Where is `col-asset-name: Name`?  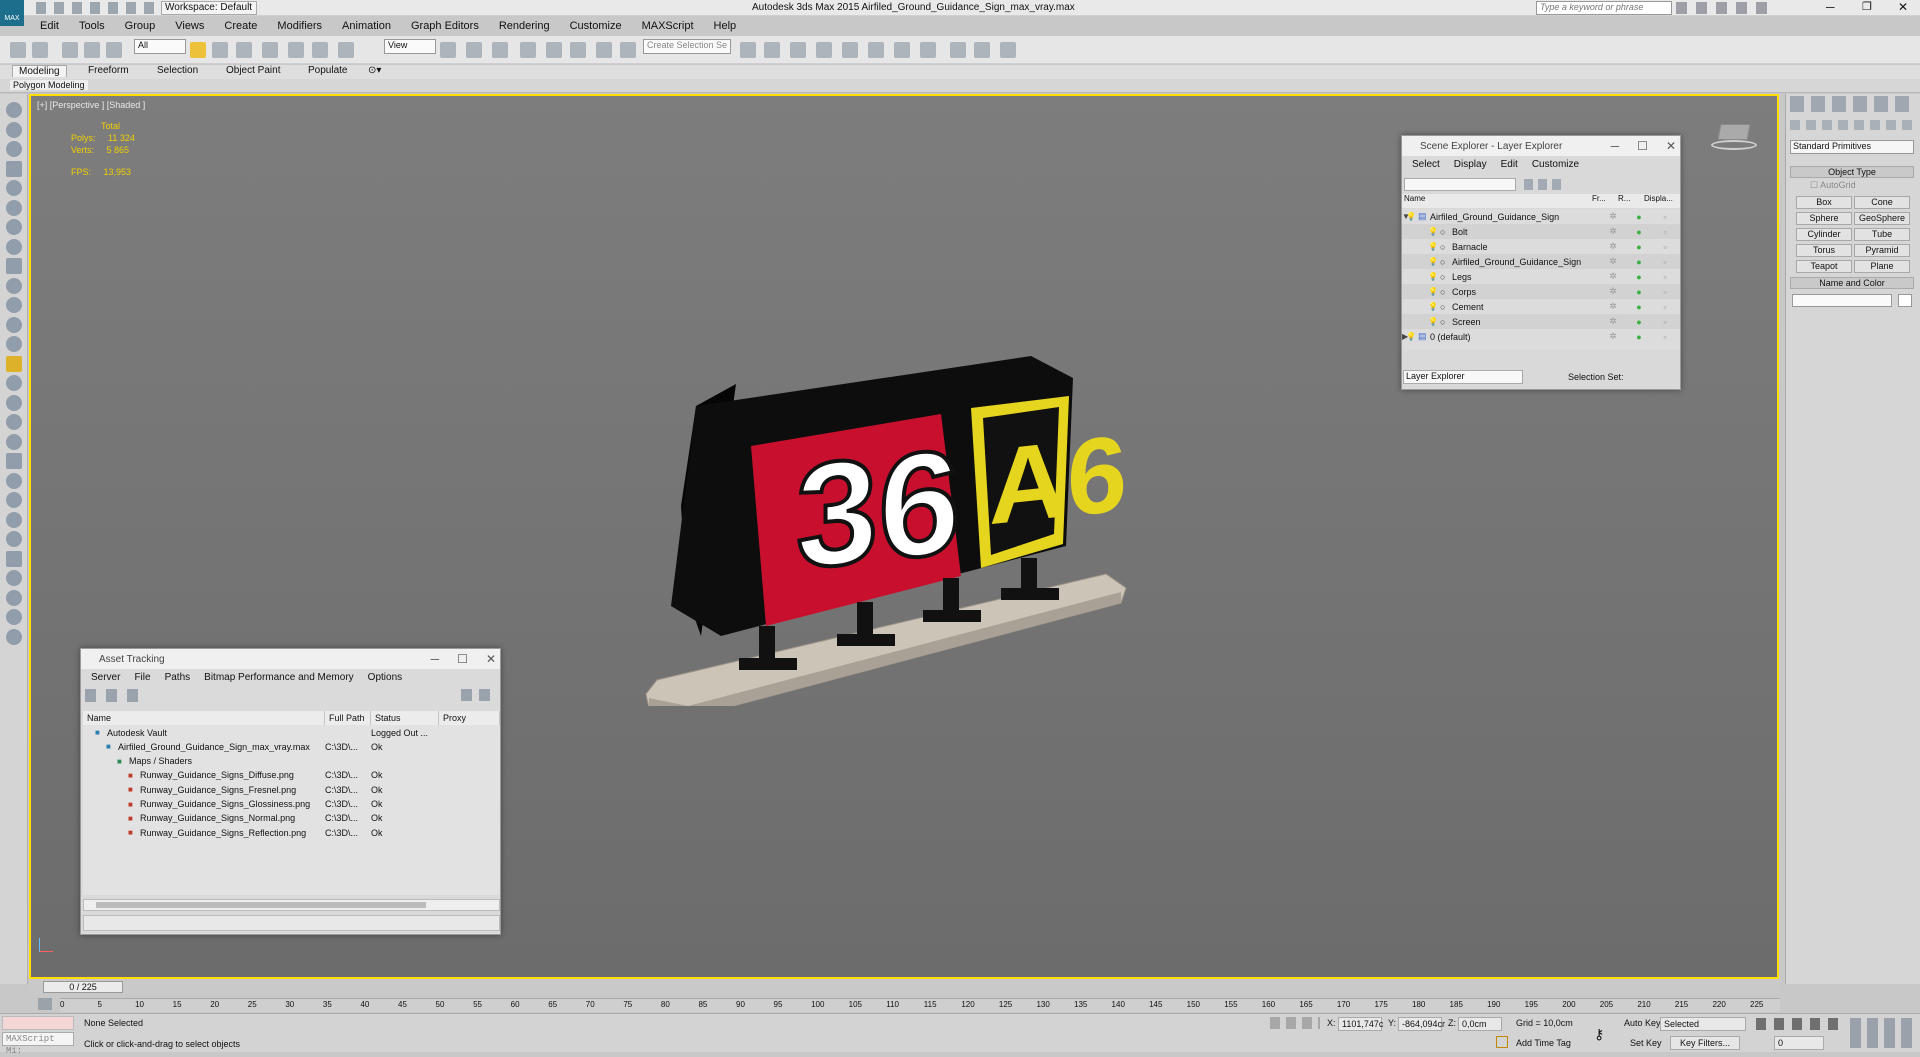
col-asset-name: Name is located at coordinates (204, 718).